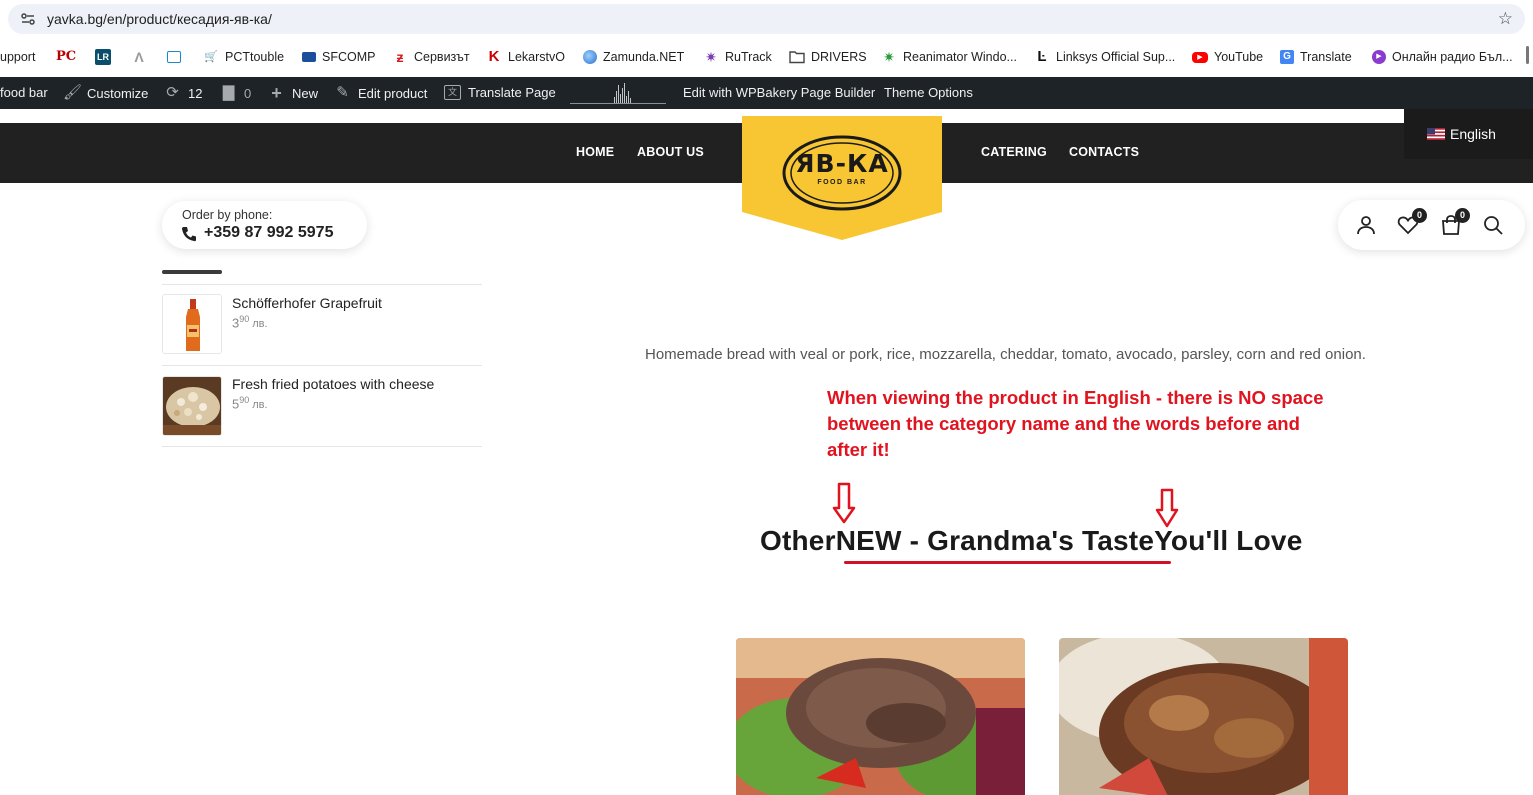 The width and height of the screenshot is (1533, 795). What do you see at coordinates (28, 19) in the screenshot?
I see `site-settings-icon` at bounding box center [28, 19].